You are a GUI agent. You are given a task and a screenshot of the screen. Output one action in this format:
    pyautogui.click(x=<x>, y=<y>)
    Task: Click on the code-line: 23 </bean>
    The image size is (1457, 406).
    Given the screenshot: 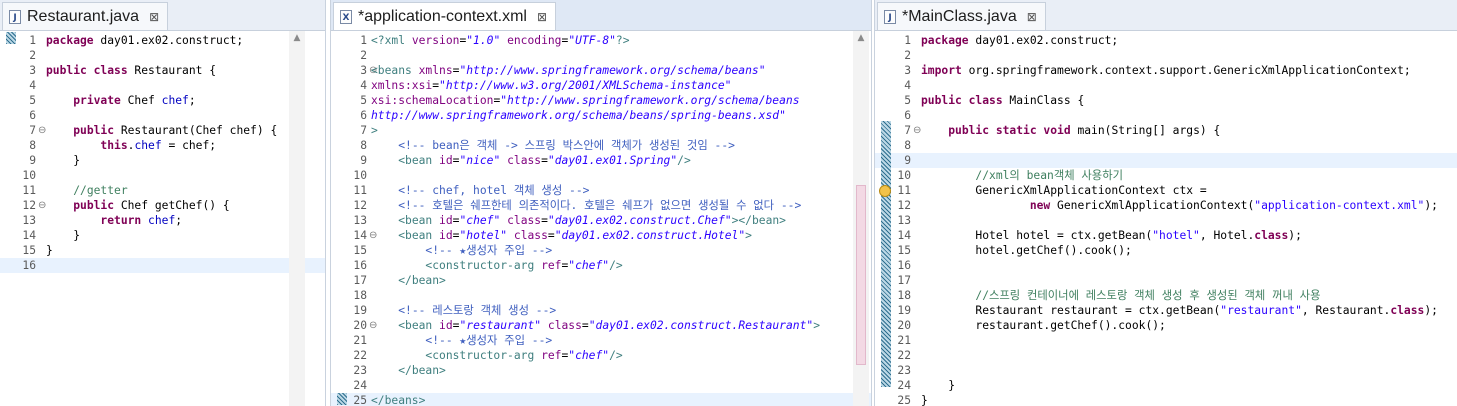 What is the action you would take?
    pyautogui.click(x=601, y=370)
    